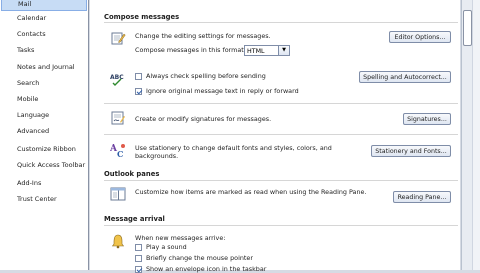 The width and height of the screenshot is (480, 273). What do you see at coordinates (44, 115) in the screenshot?
I see `sidebar-item-language: Language` at bounding box center [44, 115].